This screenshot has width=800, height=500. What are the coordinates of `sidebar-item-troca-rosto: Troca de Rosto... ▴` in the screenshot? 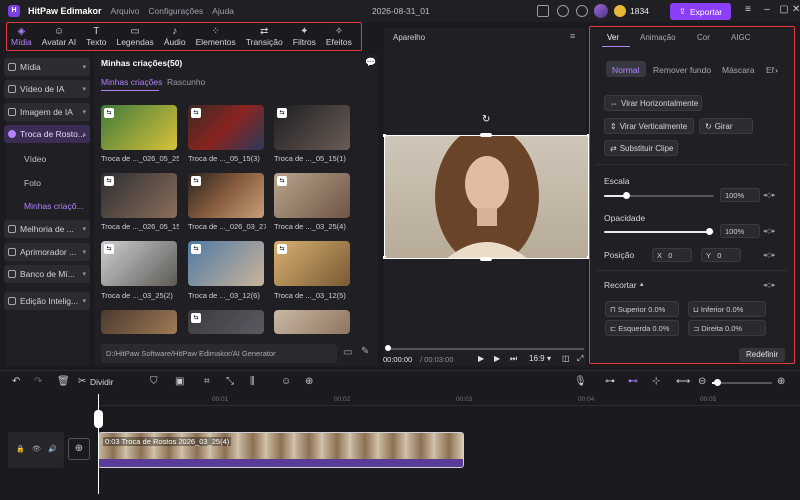 It's located at (47, 134).